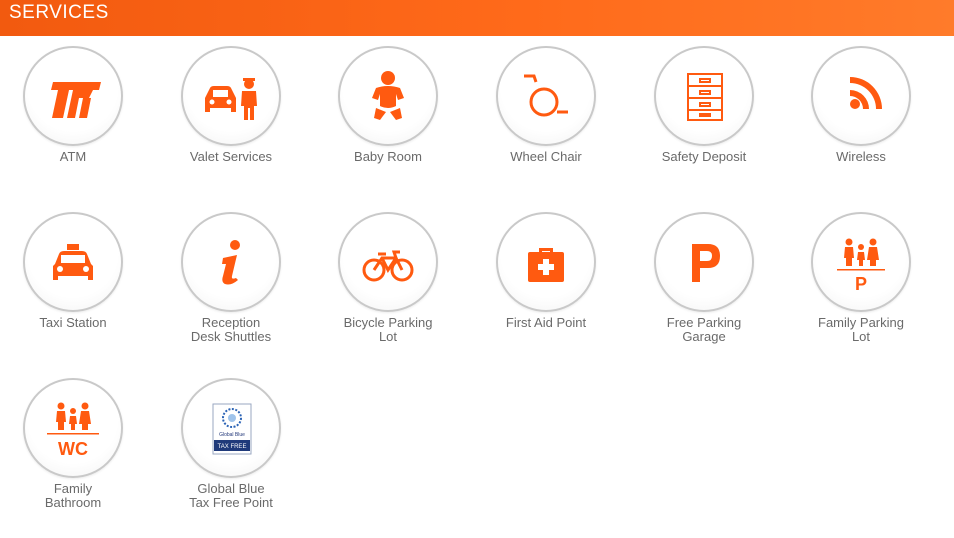  I want to click on service-label: Wheel Chair, so click(546, 156).